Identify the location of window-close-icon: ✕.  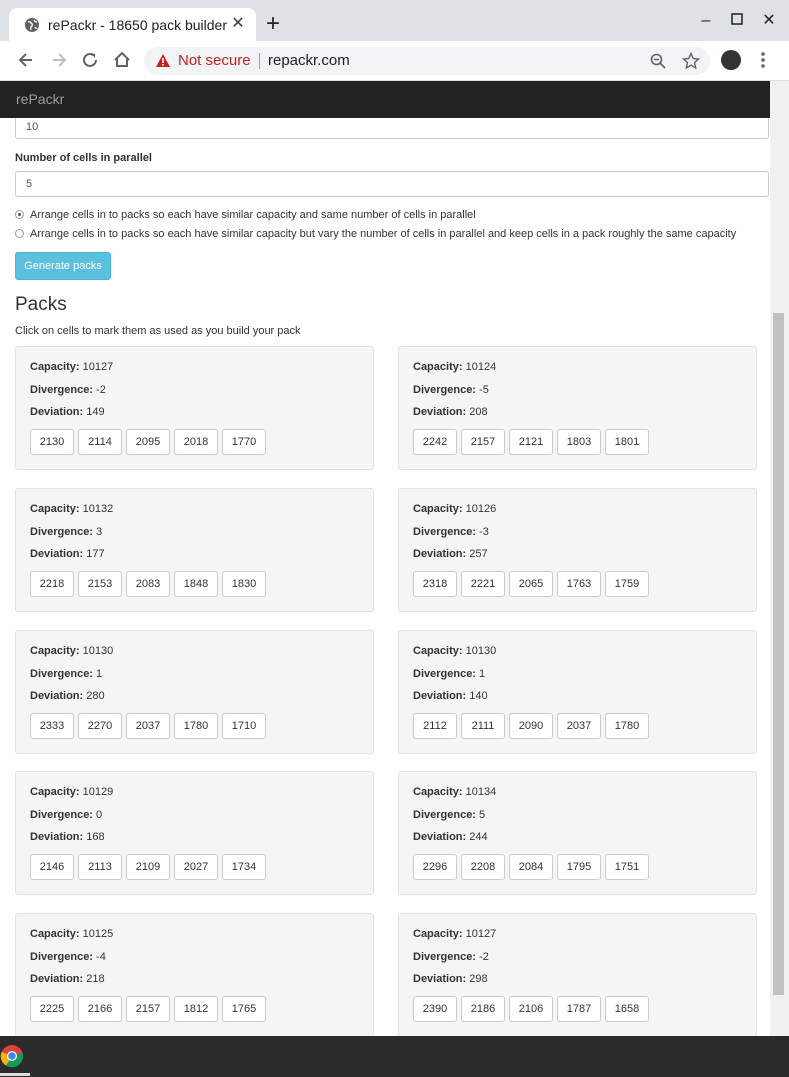
(769, 21).